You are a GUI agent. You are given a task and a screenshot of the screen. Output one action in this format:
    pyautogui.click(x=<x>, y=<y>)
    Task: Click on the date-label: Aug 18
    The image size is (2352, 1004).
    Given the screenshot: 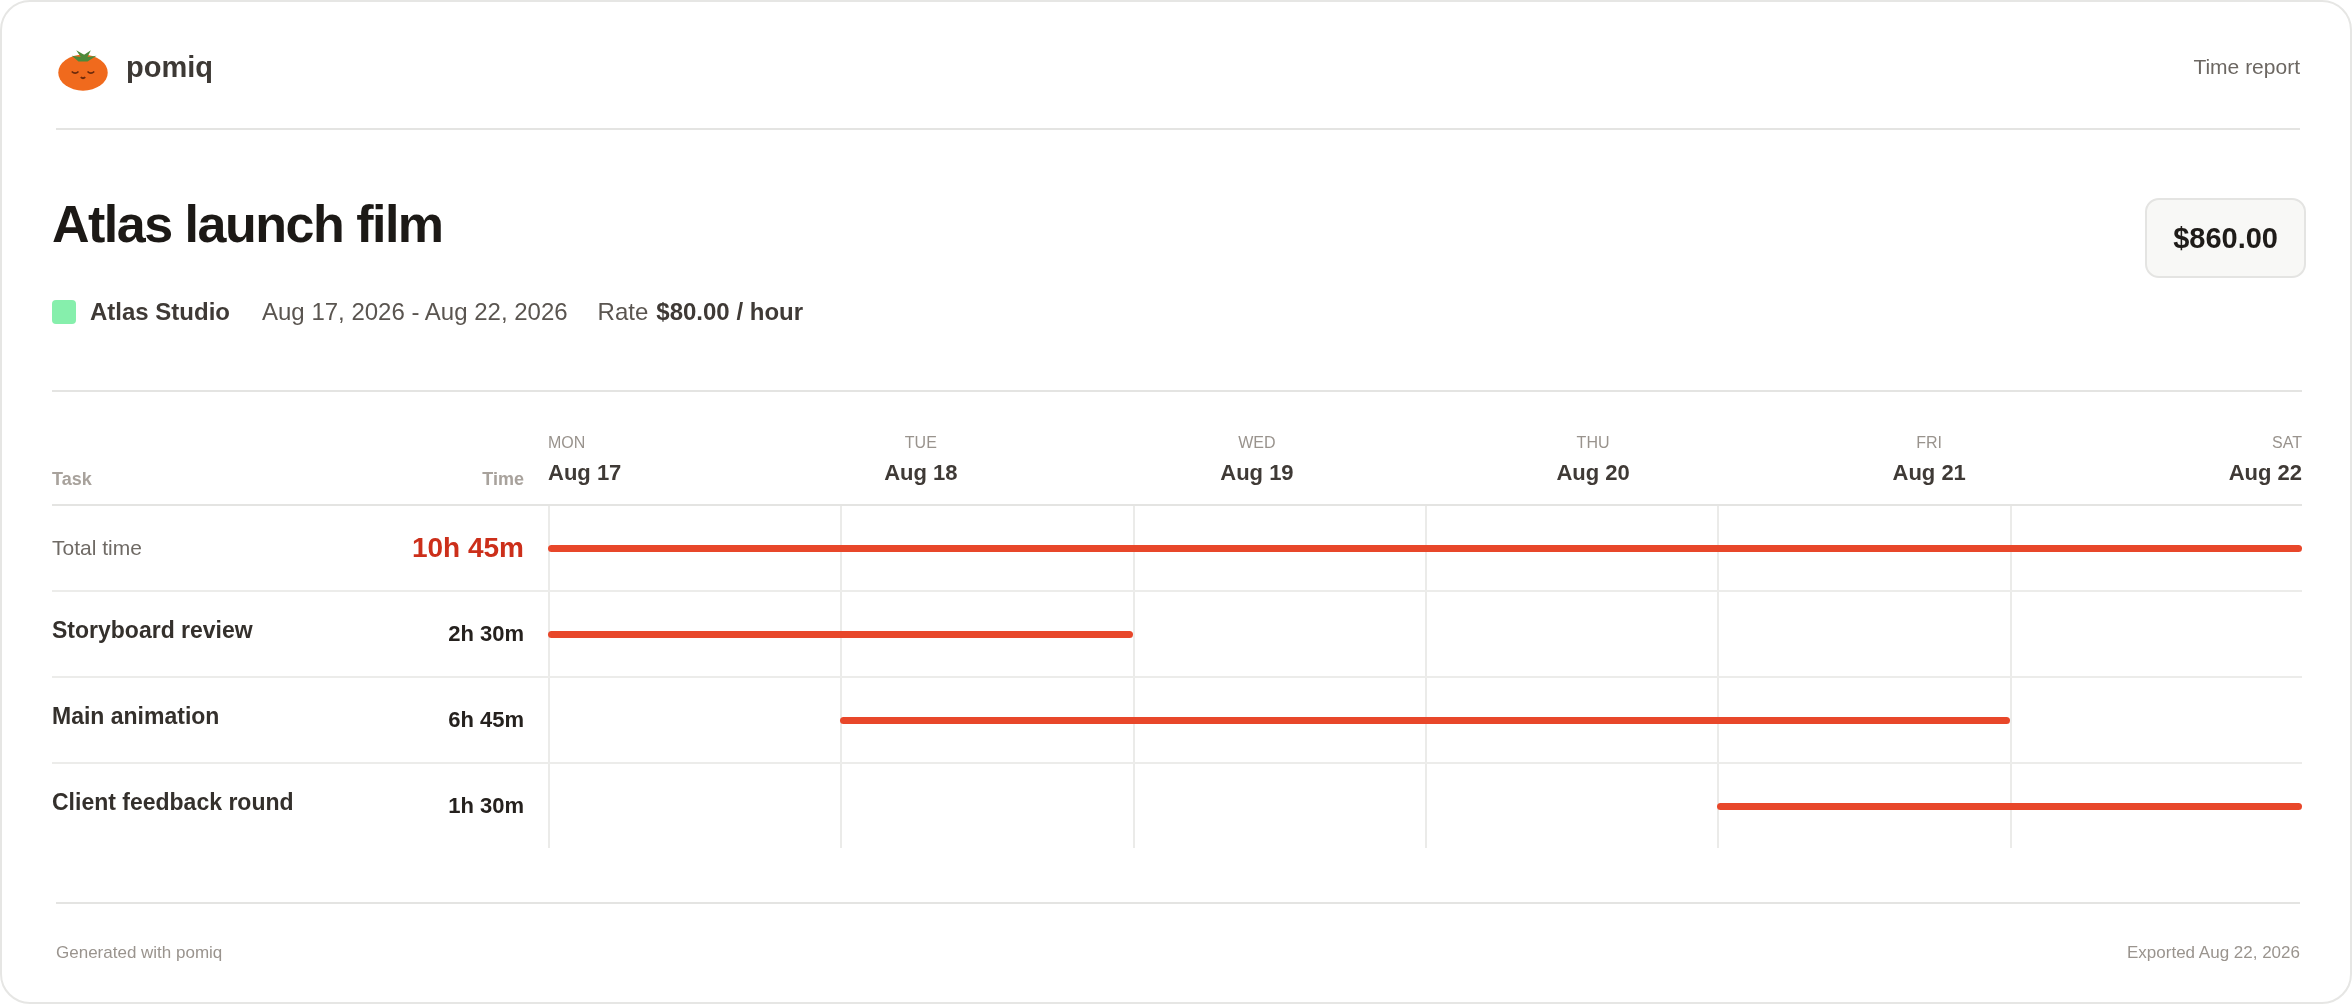 What is the action you would take?
    pyautogui.click(x=921, y=473)
    